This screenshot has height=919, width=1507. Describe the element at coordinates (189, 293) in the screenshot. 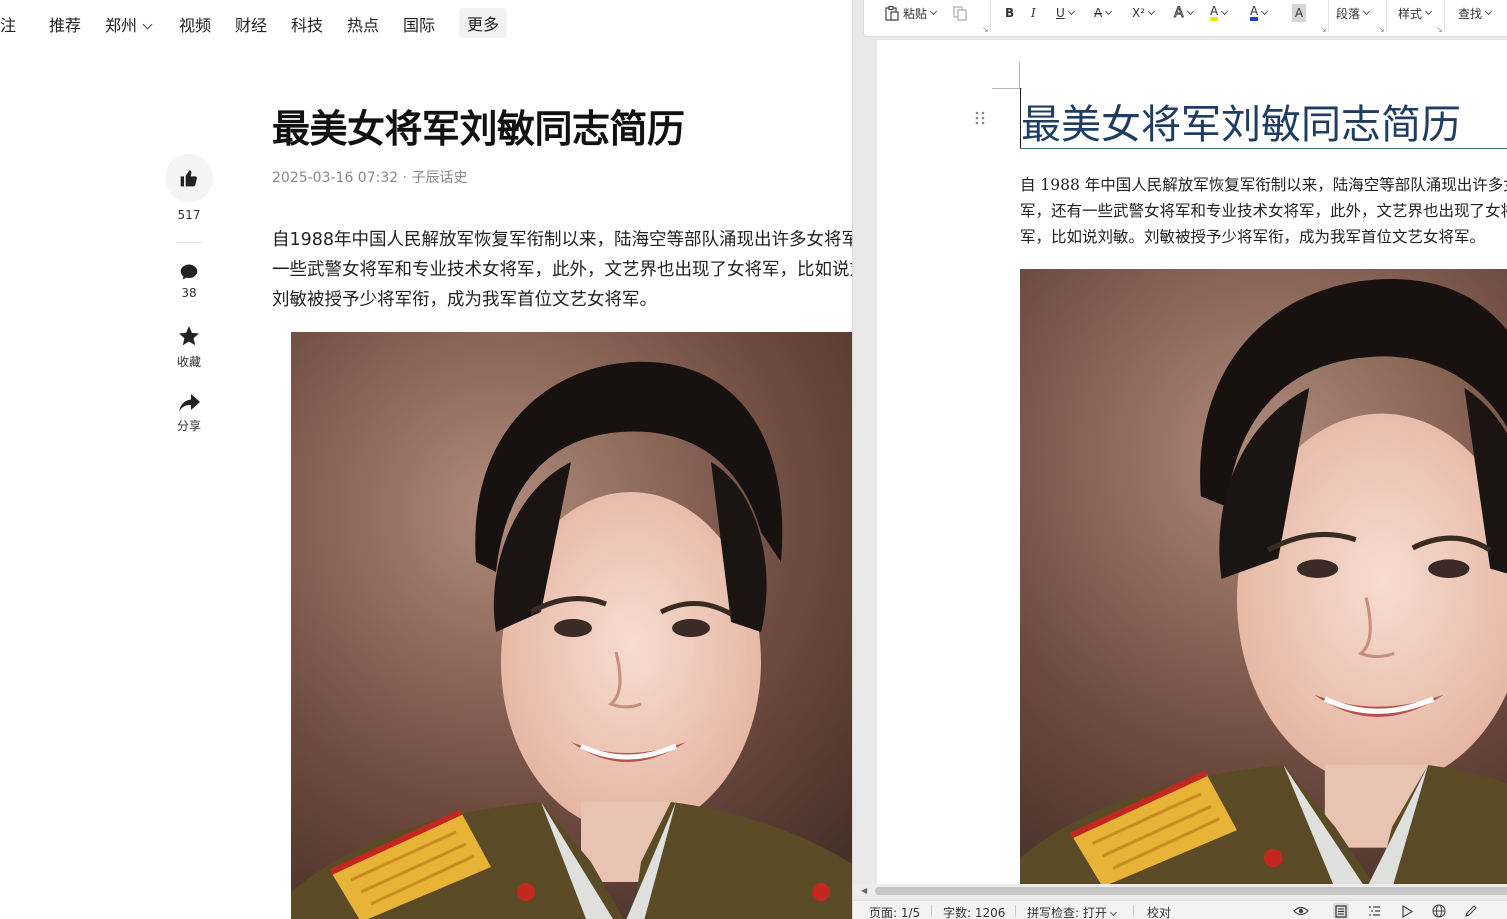

I see `comment-count: 38` at that location.